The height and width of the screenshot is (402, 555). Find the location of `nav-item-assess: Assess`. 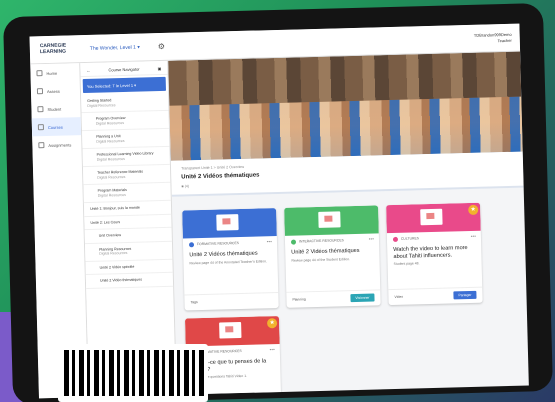

nav-item-assess: Assess is located at coordinates (55, 90).